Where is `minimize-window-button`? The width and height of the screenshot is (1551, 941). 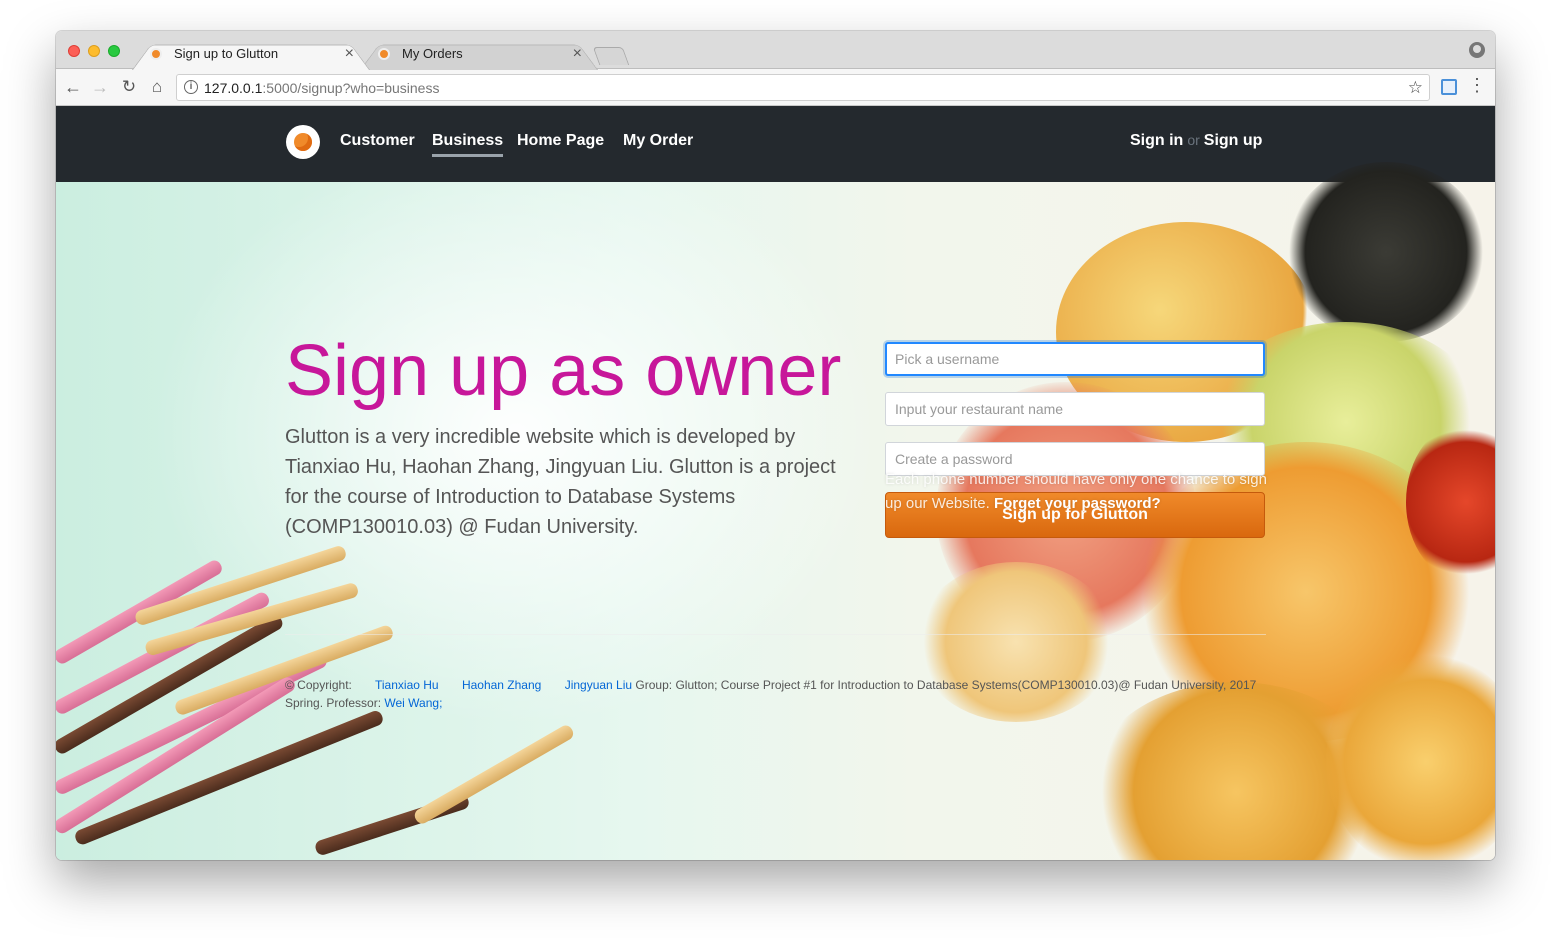
minimize-window-button is located at coordinates (94, 51).